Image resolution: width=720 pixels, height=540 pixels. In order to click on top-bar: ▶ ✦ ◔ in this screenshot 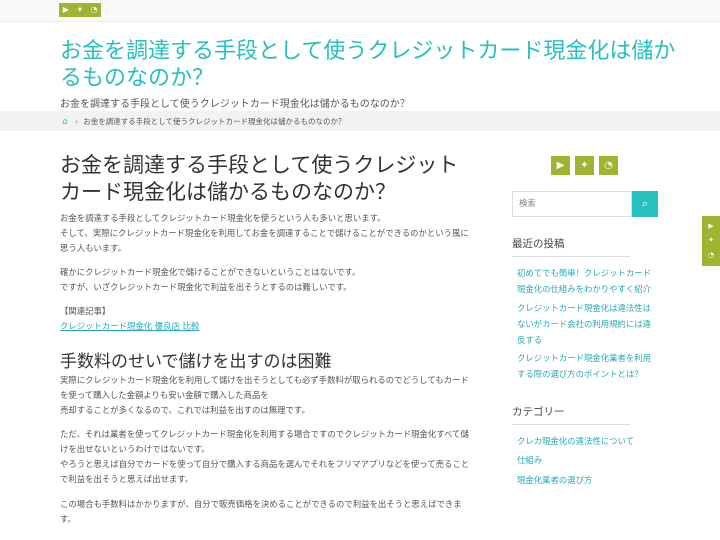, I will do `click(360, 11)`.